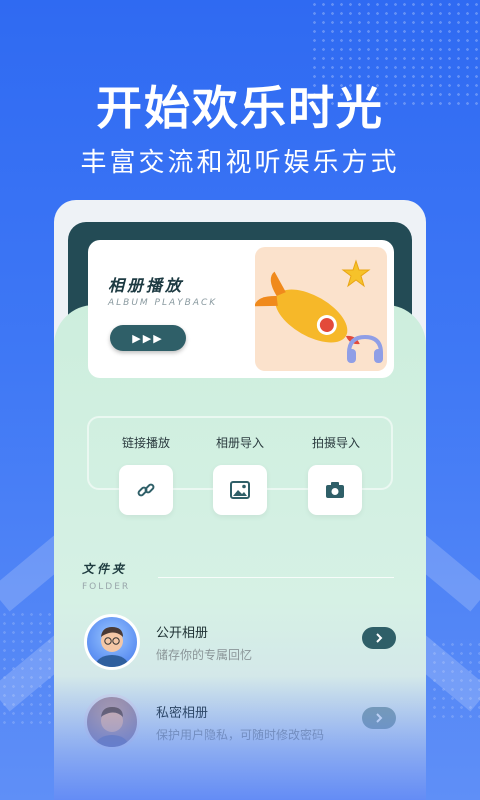 The height and width of the screenshot is (800, 480). What do you see at coordinates (276, 577) in the screenshot?
I see `folder-divider` at bounding box center [276, 577].